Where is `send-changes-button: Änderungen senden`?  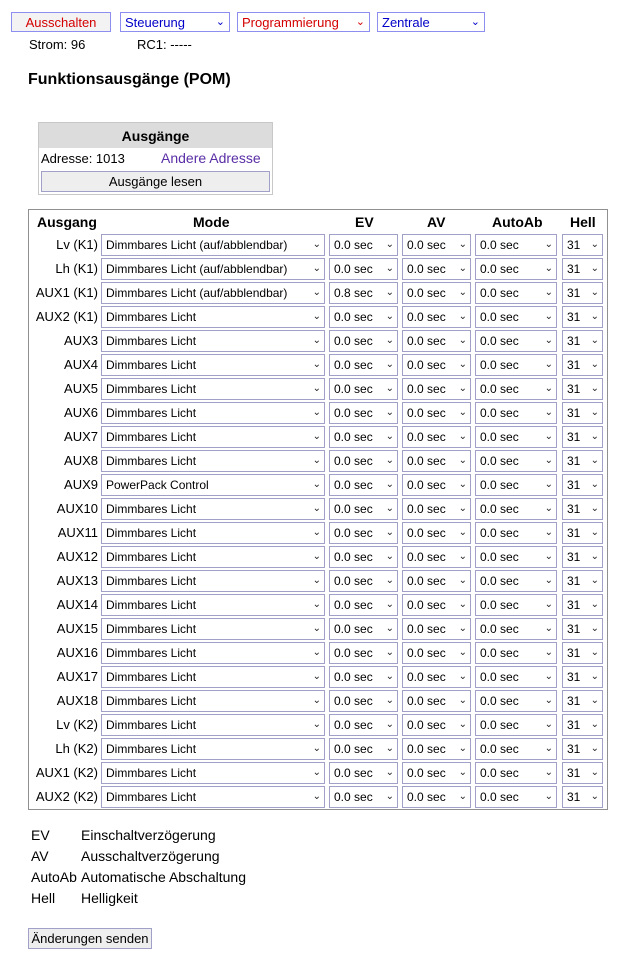
send-changes-button: Änderungen senden is located at coordinates (90, 938).